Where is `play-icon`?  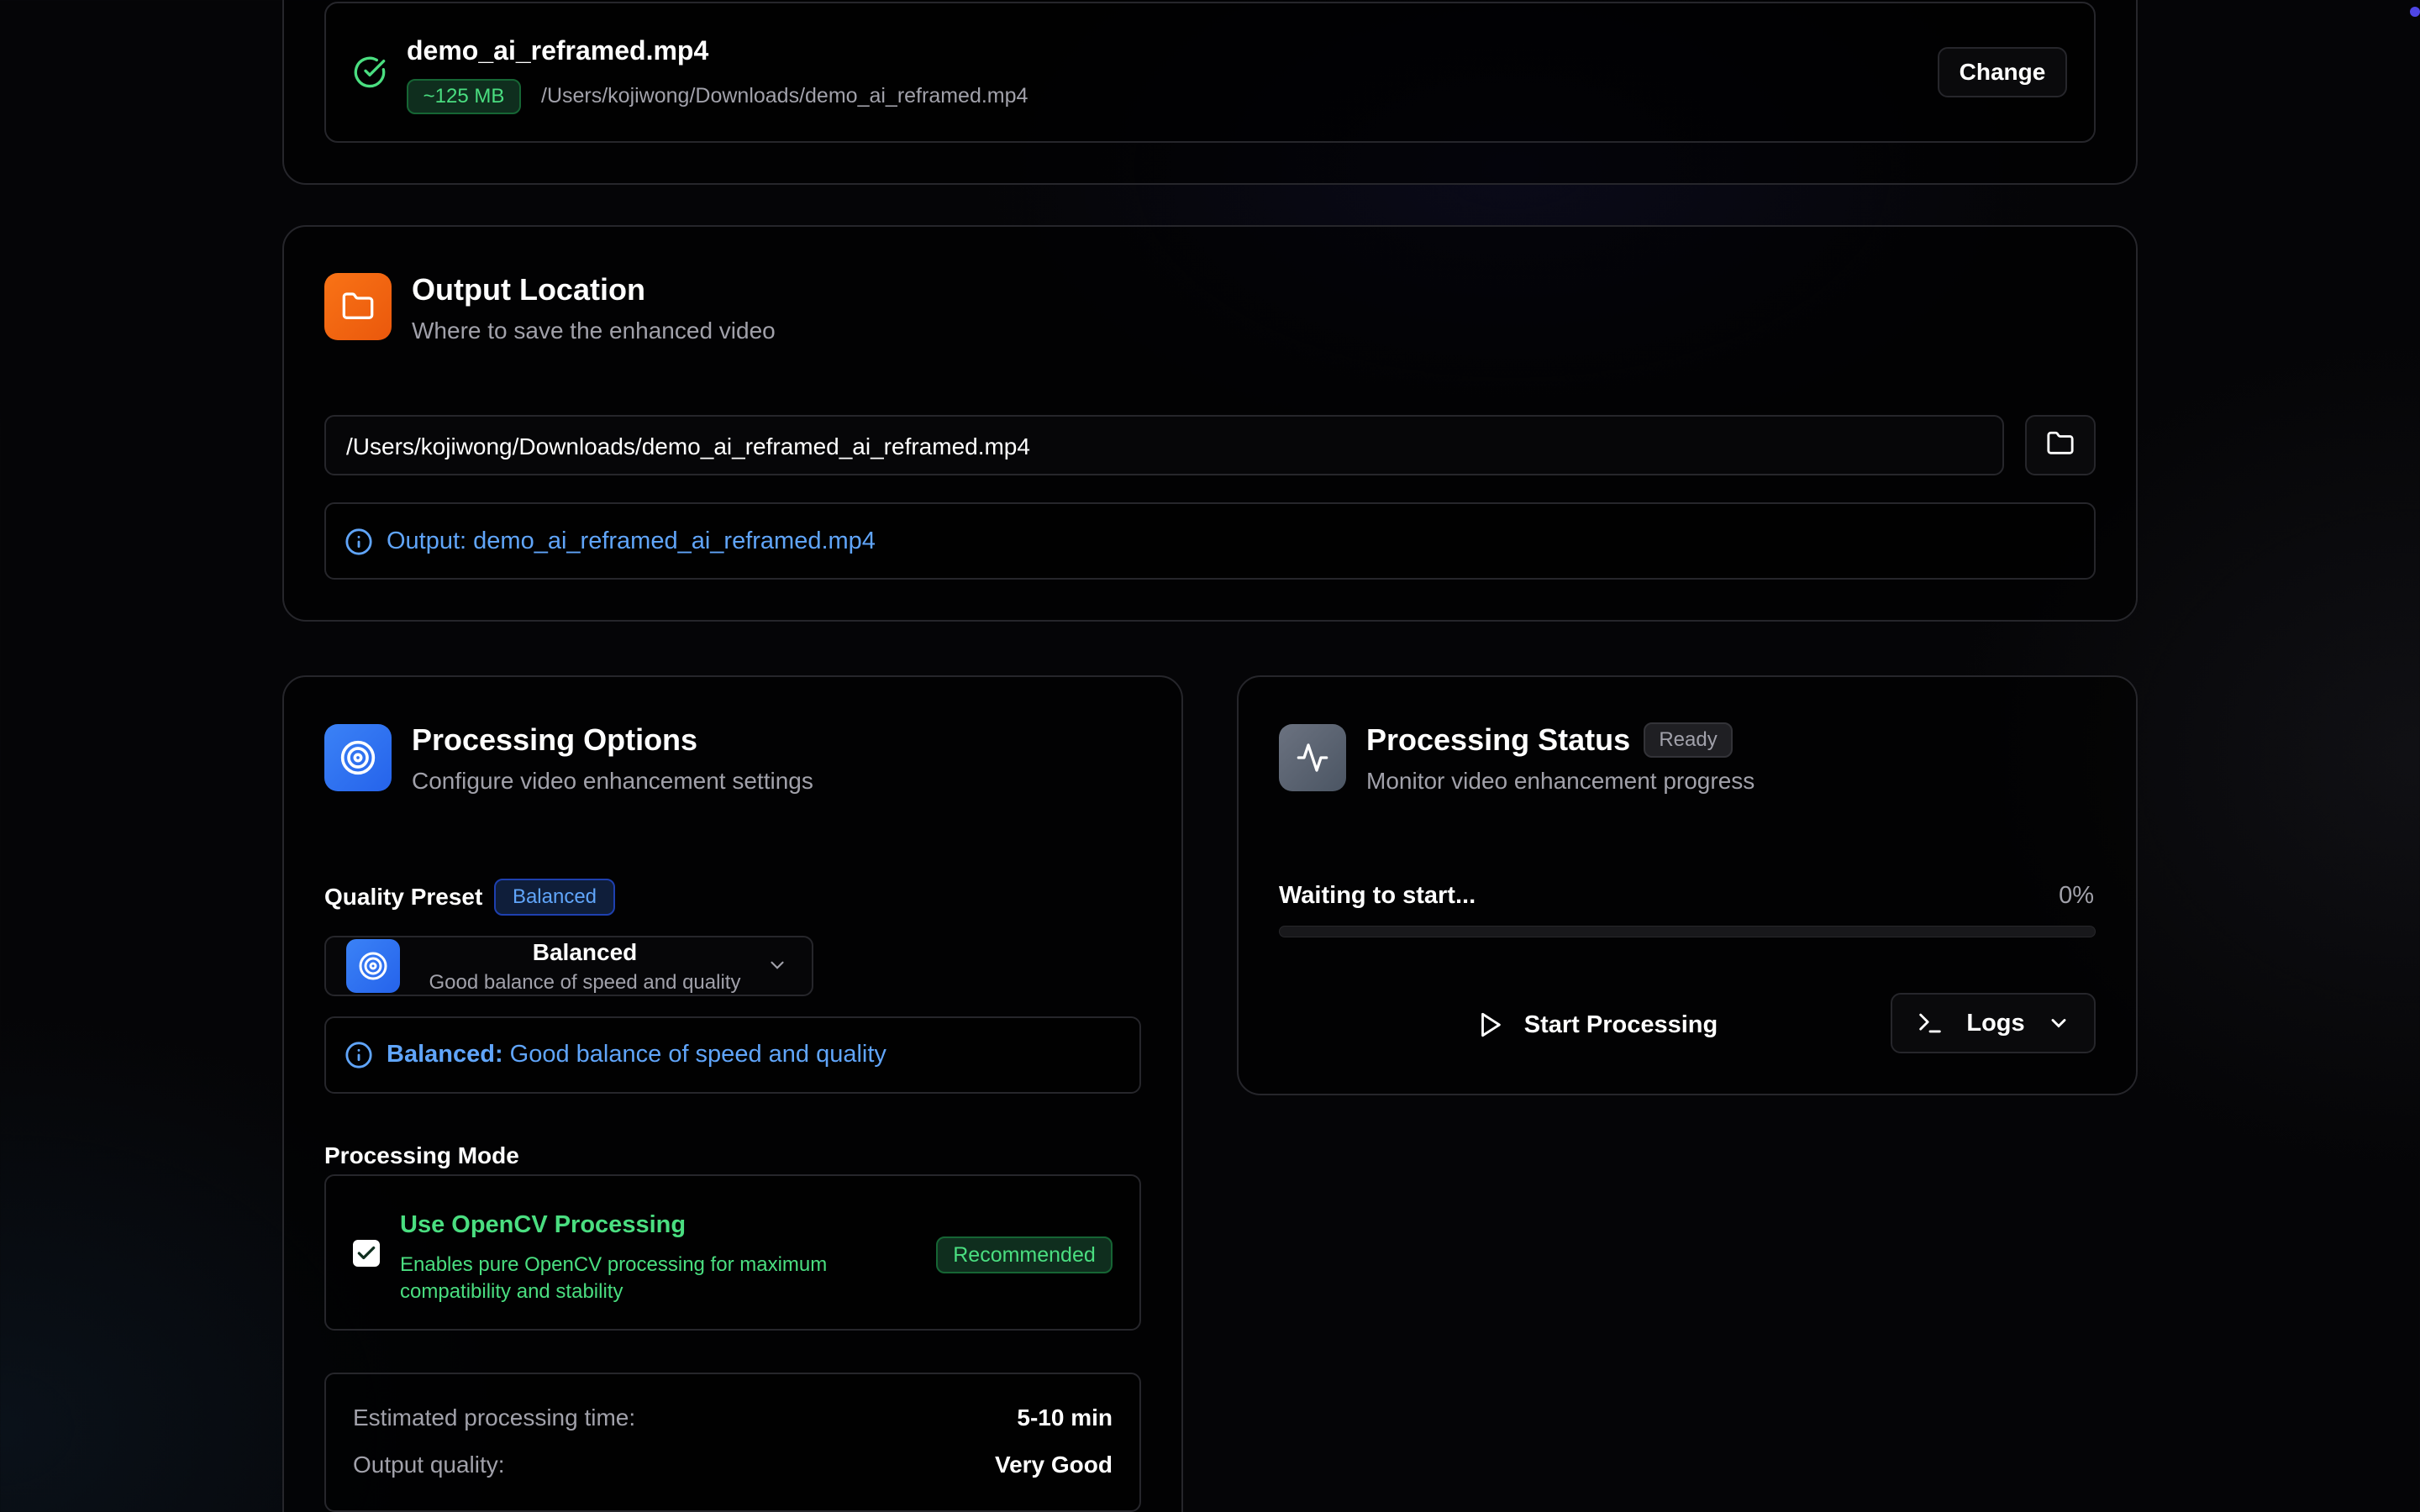
play-icon is located at coordinates (1490, 1025).